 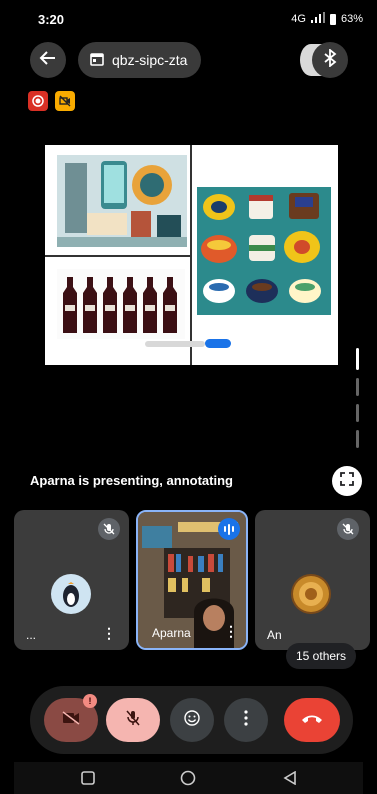 I want to click on participant-tile: ... ⋮, so click(x=71, y=580).